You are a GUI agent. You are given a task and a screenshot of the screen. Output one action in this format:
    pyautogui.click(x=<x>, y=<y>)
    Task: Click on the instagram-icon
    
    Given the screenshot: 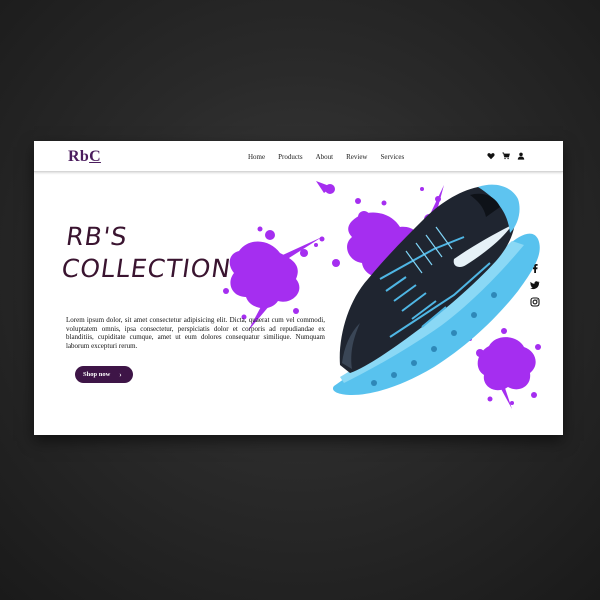 What is the action you would take?
    pyautogui.click(x=535, y=302)
    